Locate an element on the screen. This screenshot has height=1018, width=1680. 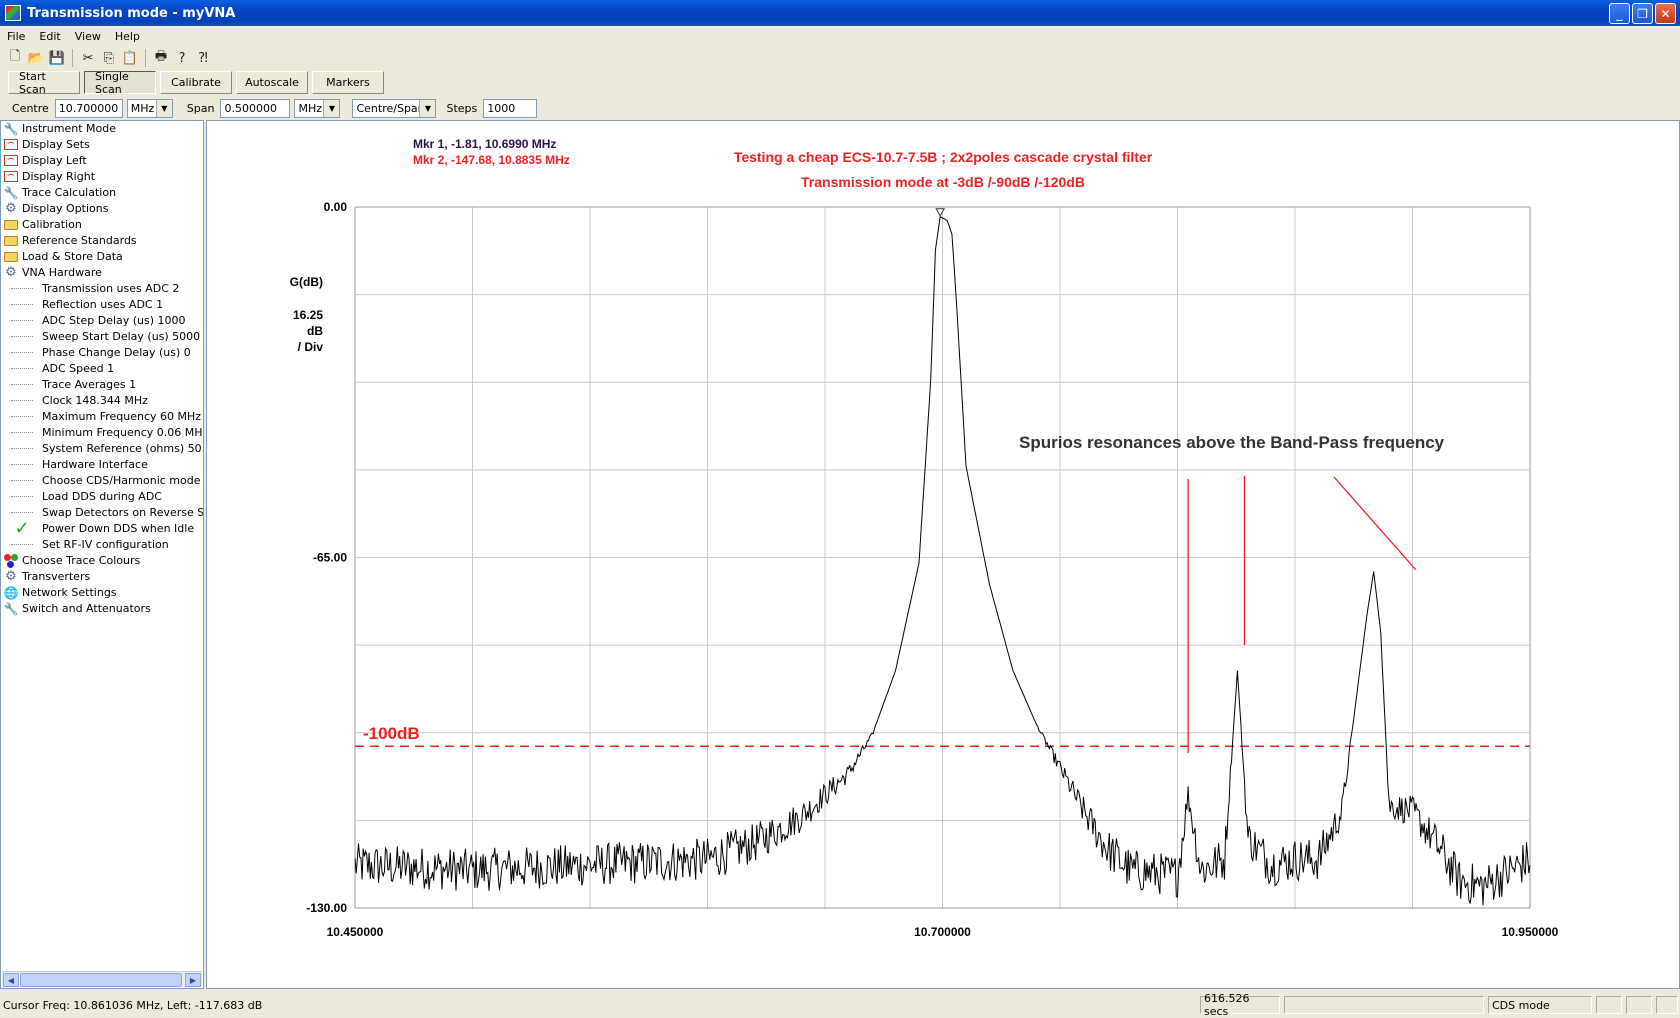
tree-node: Calibration is located at coordinates (41, 224).